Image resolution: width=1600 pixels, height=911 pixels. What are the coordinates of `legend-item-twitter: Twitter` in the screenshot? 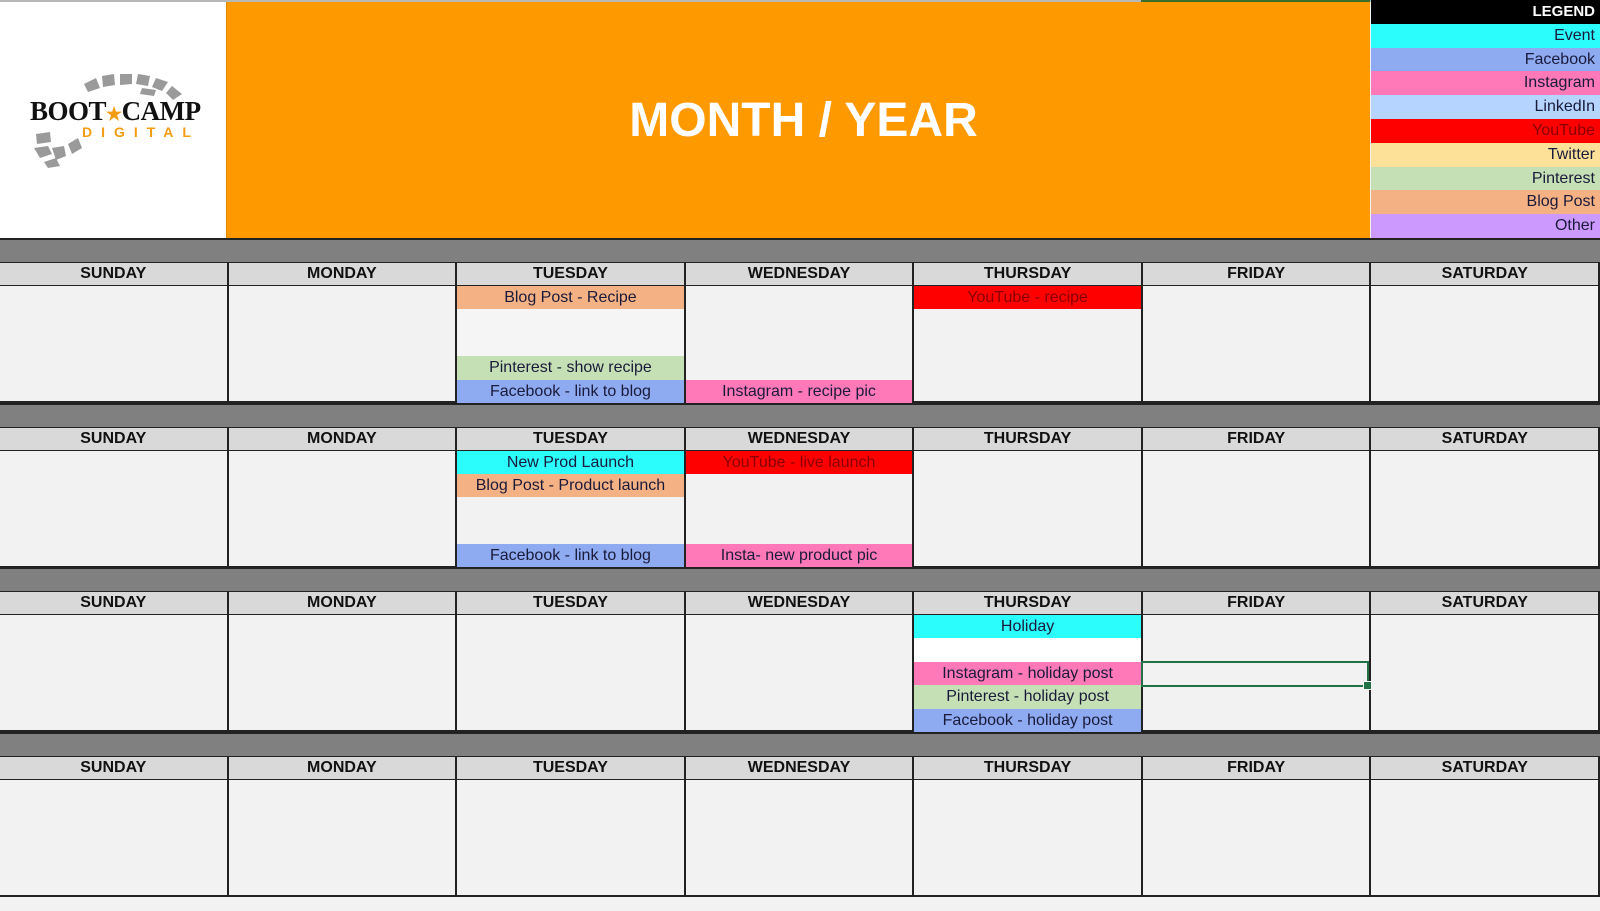 It's located at (1485, 154).